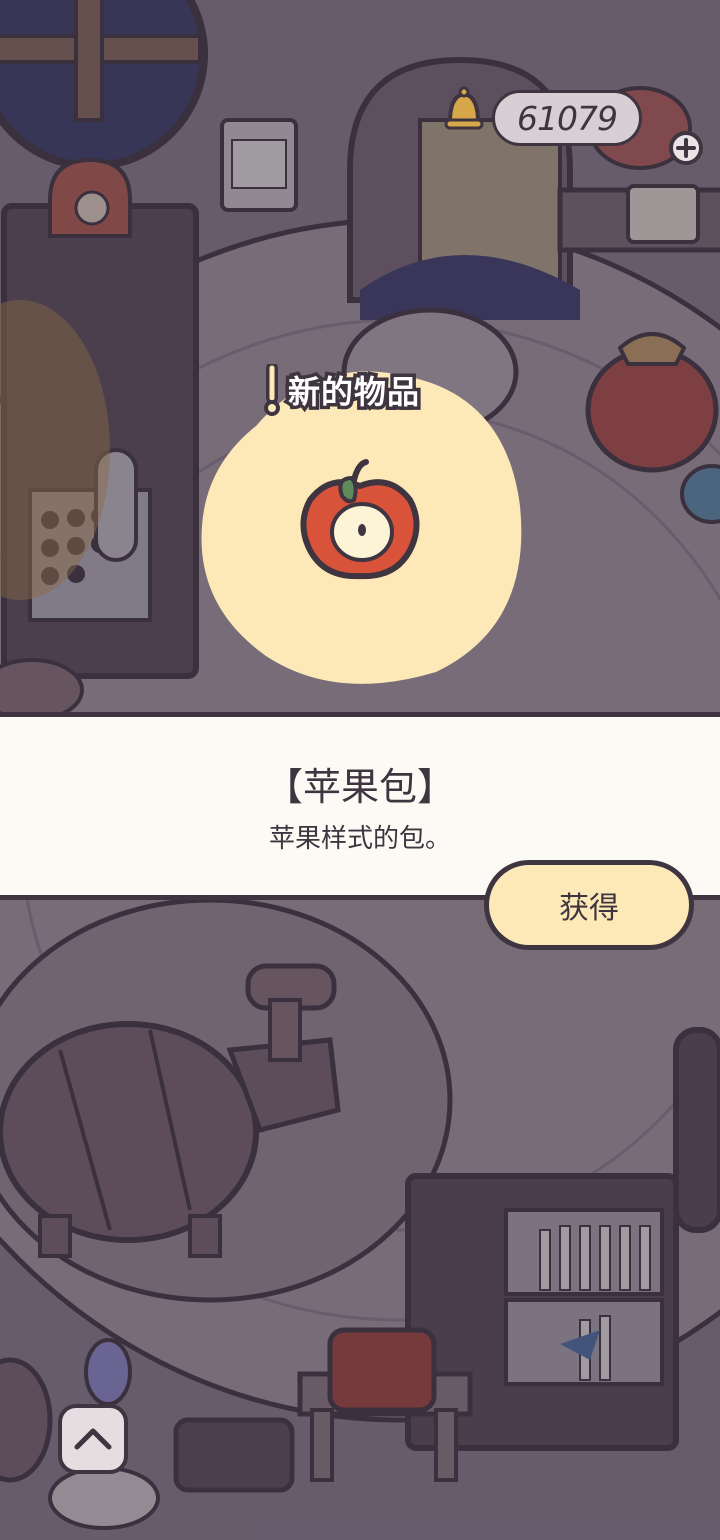 This screenshot has width=720, height=1540. What do you see at coordinates (589, 908) in the screenshot?
I see `obtain-button-label: 获得` at bounding box center [589, 908].